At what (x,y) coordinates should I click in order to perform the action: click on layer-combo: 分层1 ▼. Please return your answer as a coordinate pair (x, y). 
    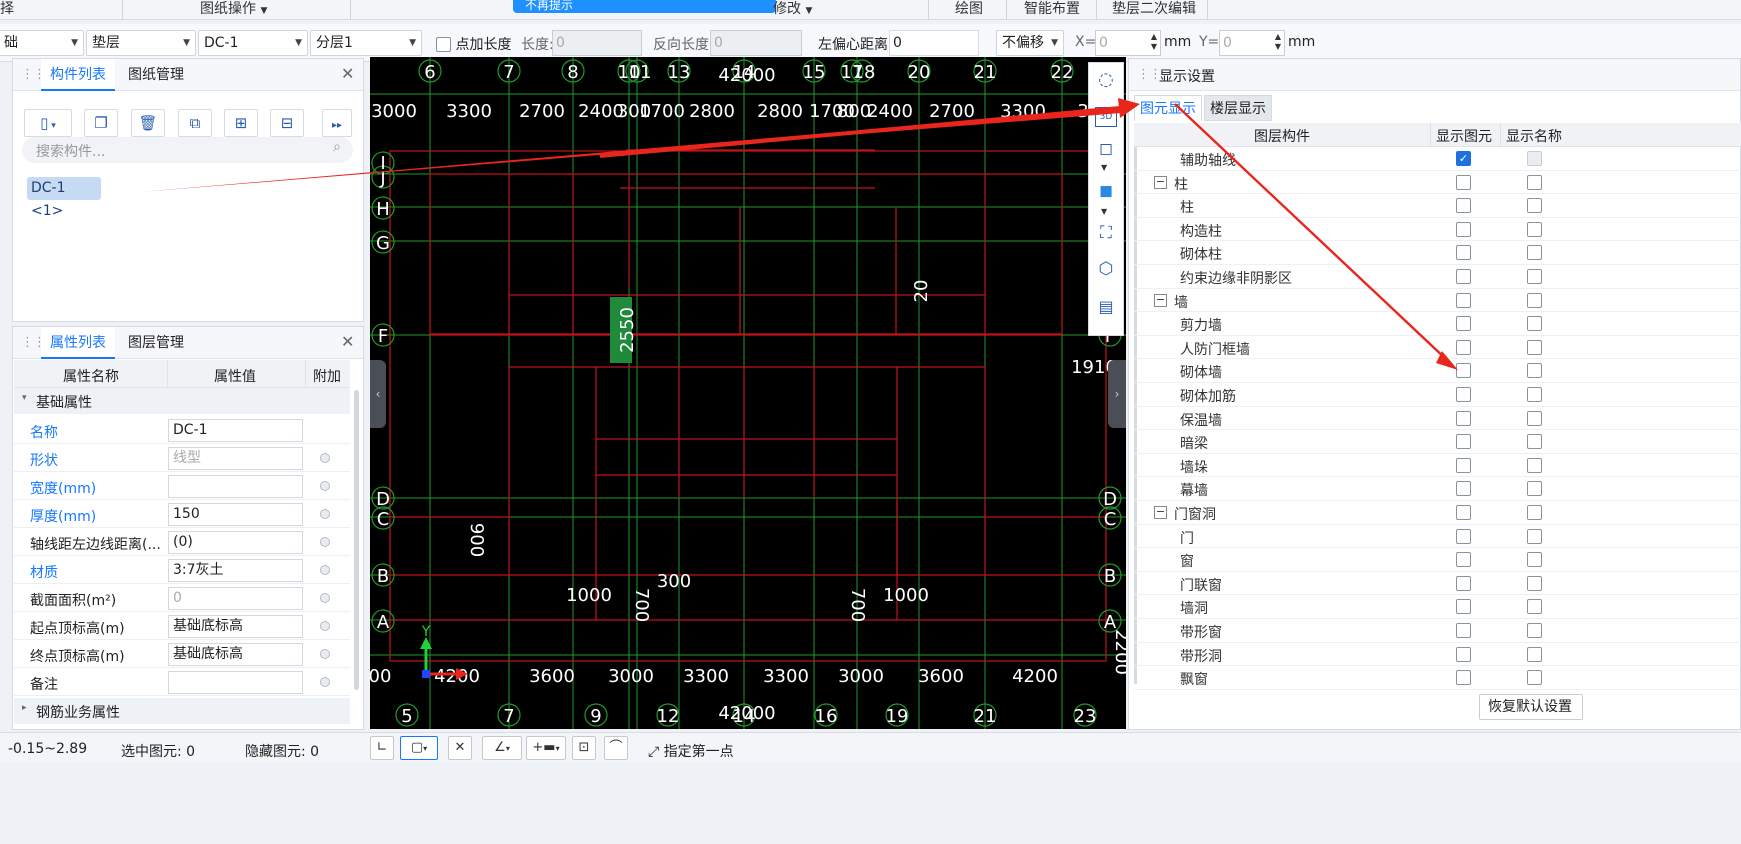
    Looking at the image, I should click on (366, 43).